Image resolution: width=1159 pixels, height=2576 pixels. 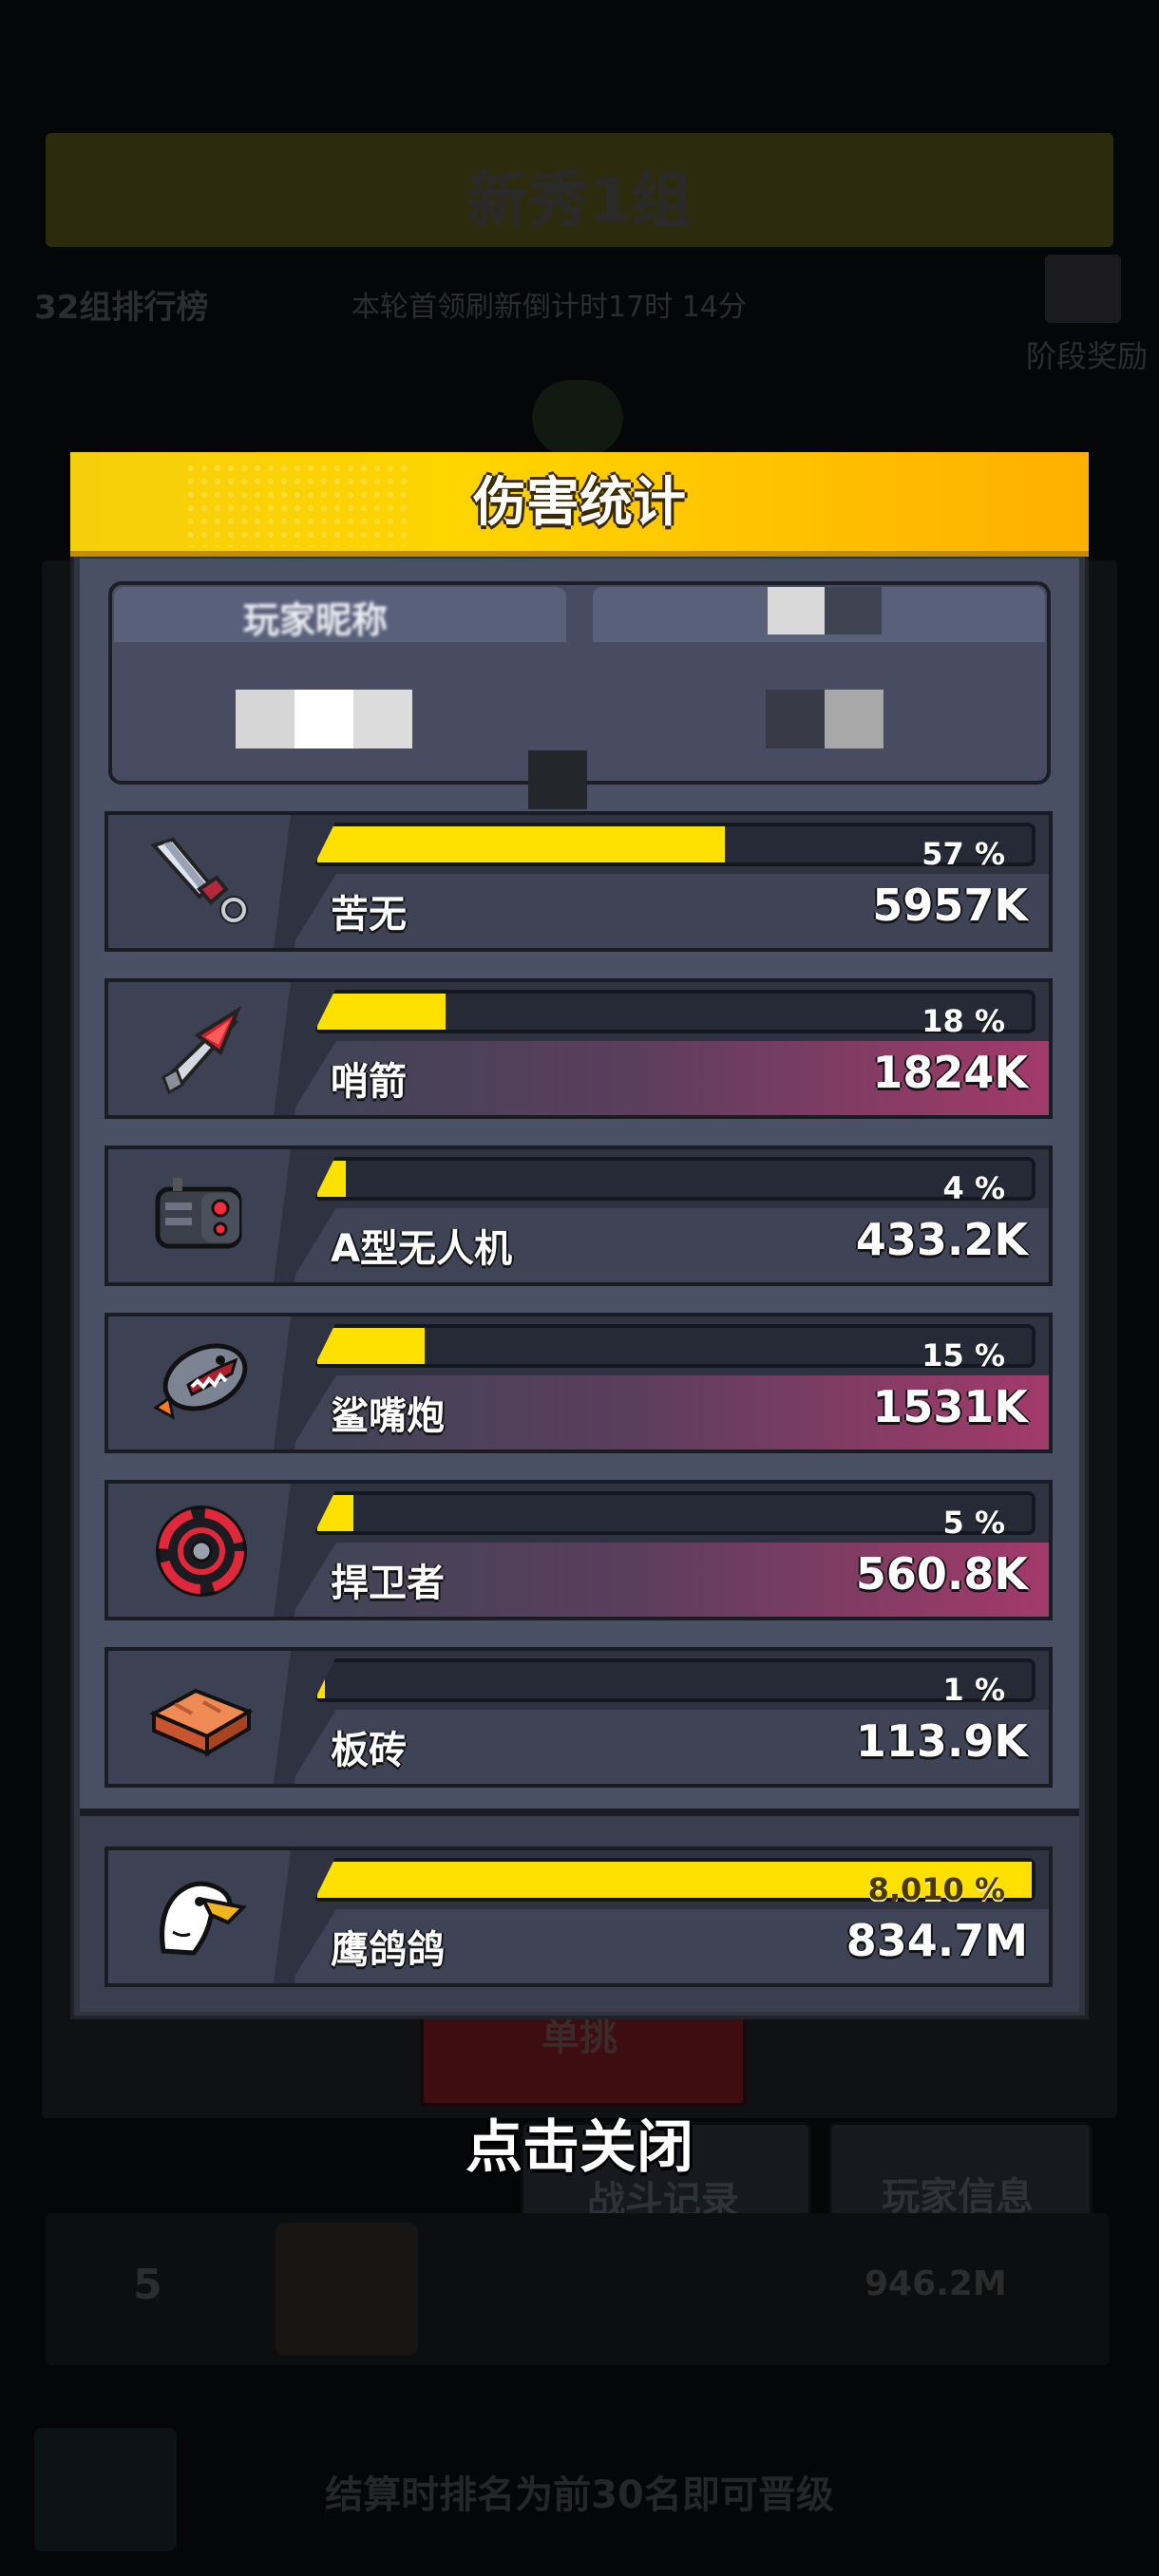 What do you see at coordinates (199, 880) in the screenshot?
I see `kunai-icon` at bounding box center [199, 880].